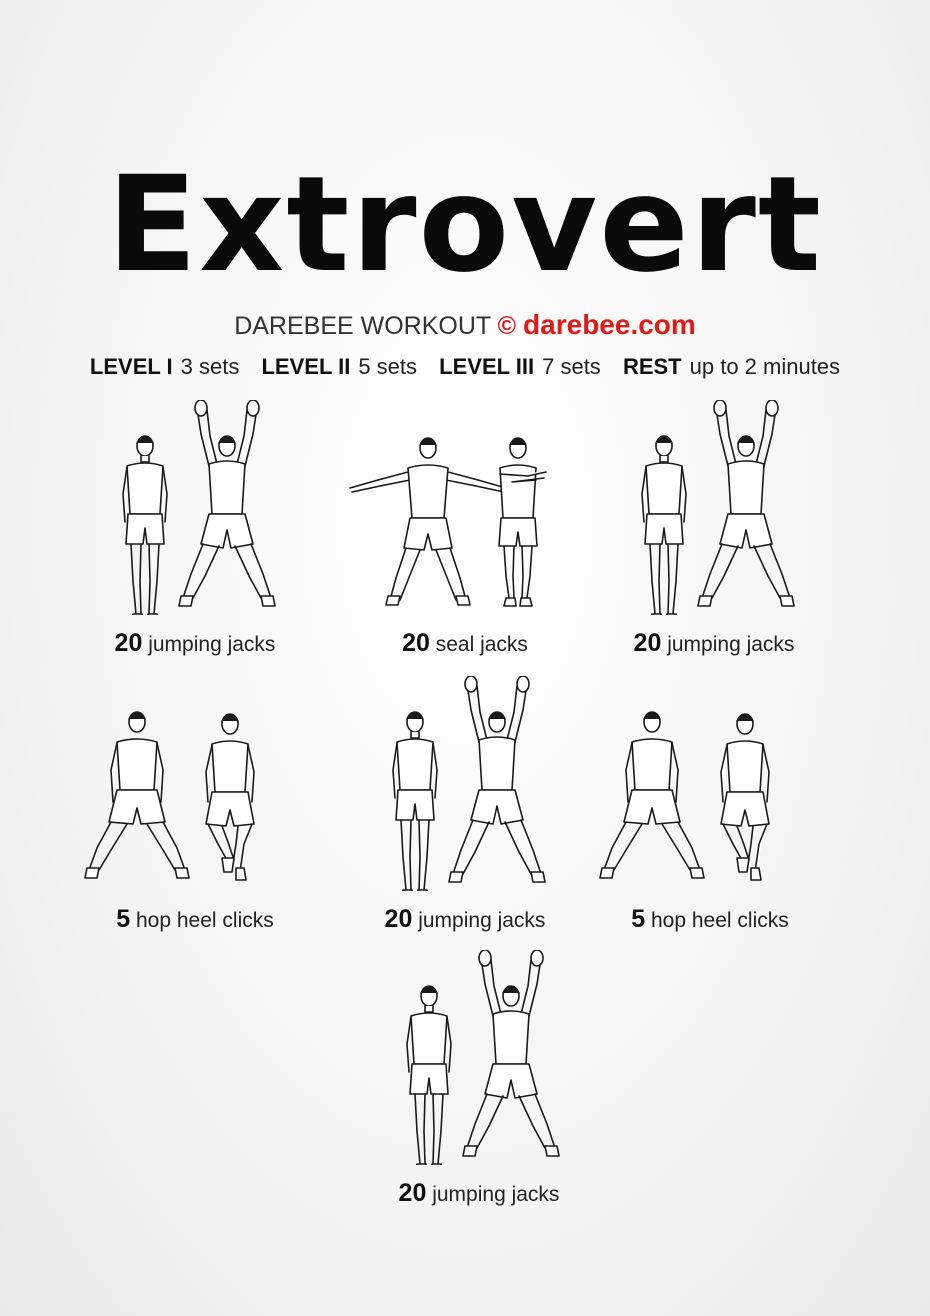 This screenshot has width=930, height=1316. What do you see at coordinates (465, 225) in the screenshot?
I see `workout-title: Extrovert` at bounding box center [465, 225].